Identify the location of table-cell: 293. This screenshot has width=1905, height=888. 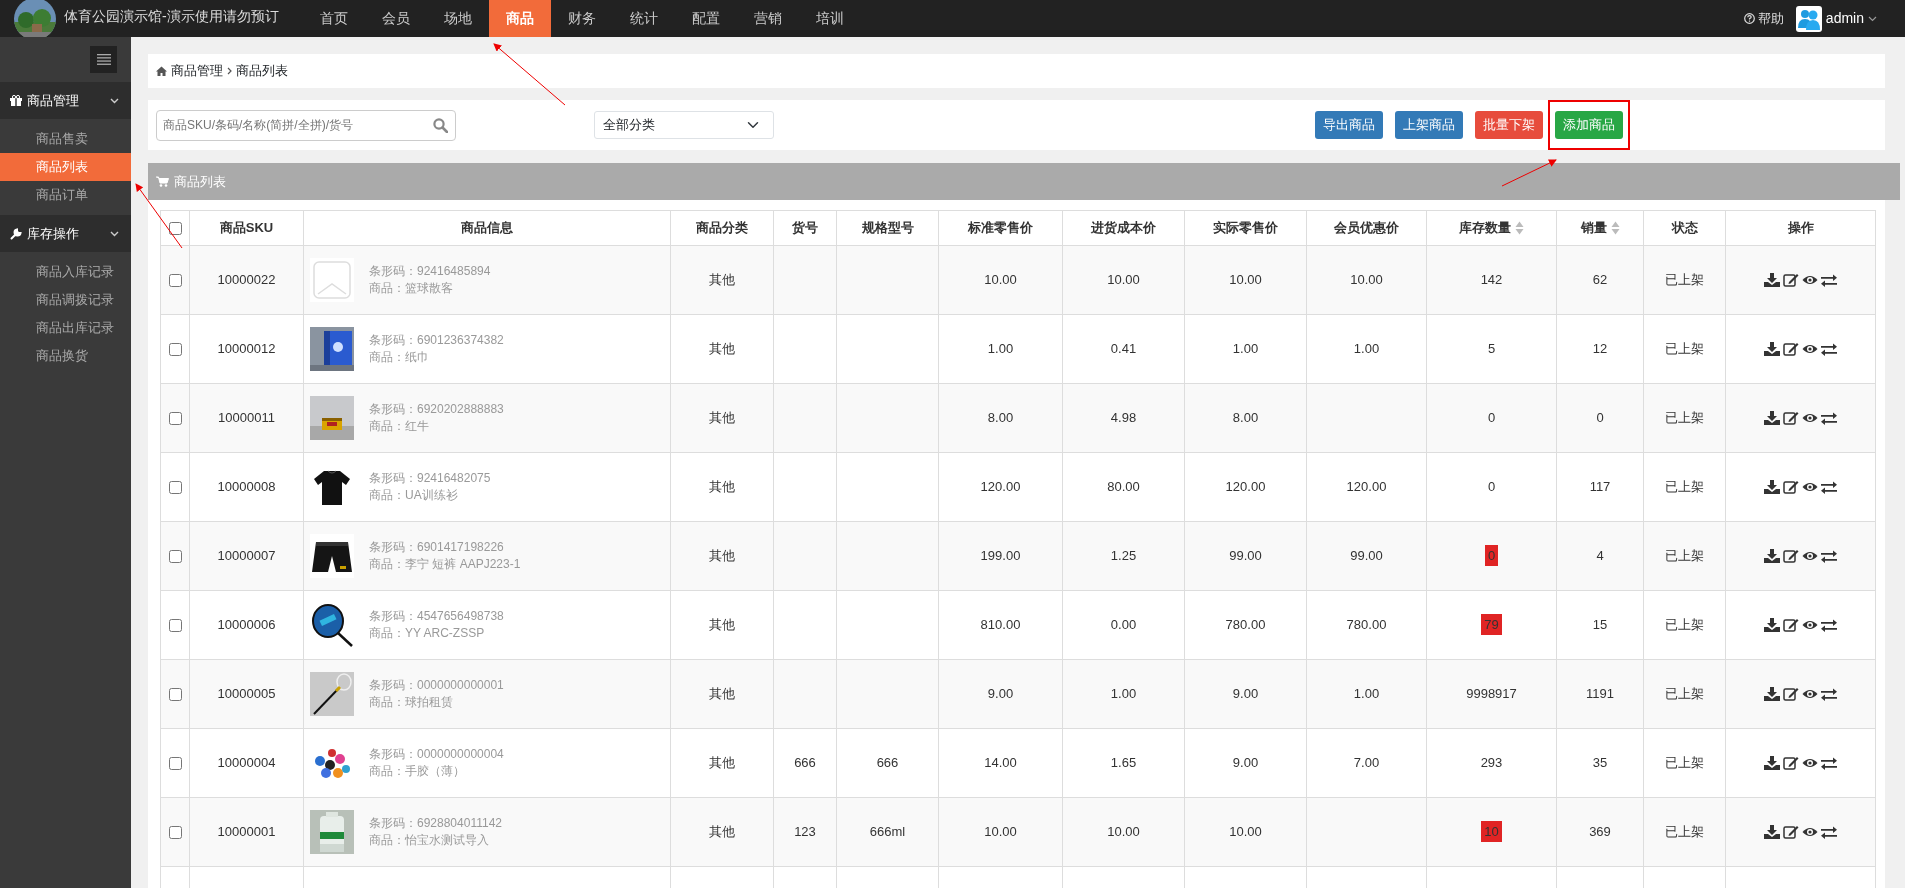
(1491, 763).